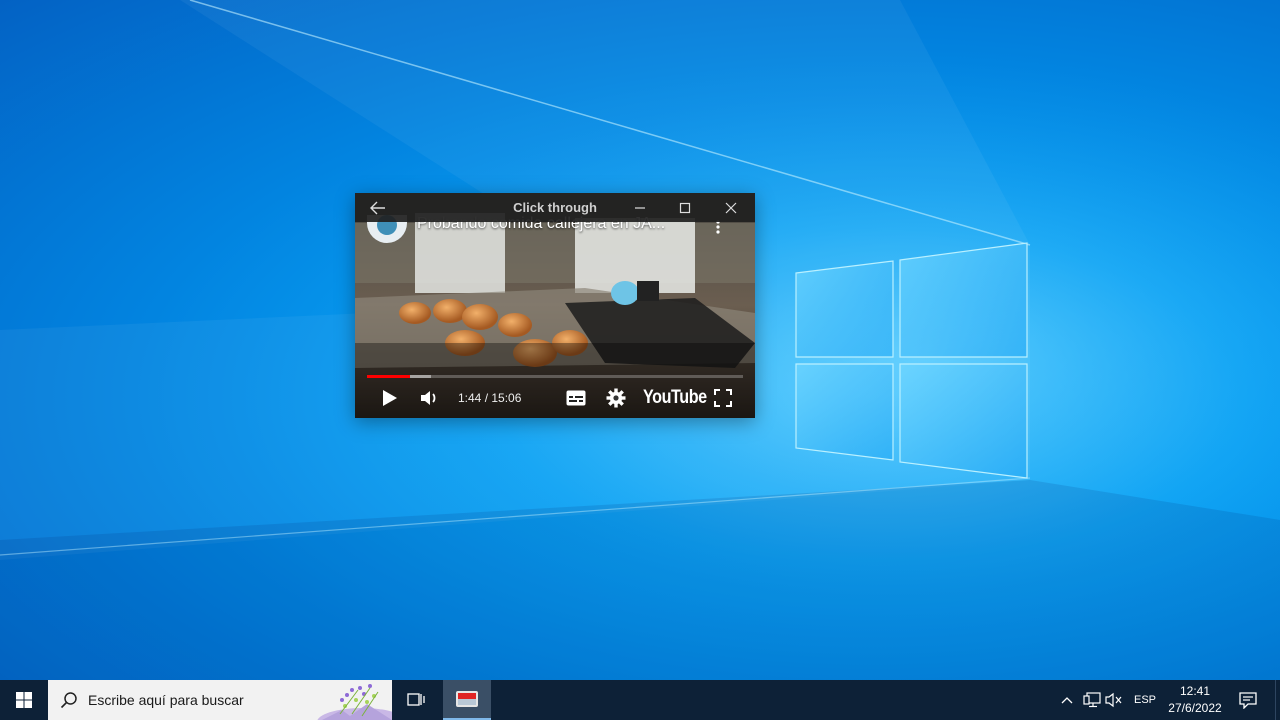 This screenshot has width=1280, height=720. I want to click on network-icon, so click(1092, 700).